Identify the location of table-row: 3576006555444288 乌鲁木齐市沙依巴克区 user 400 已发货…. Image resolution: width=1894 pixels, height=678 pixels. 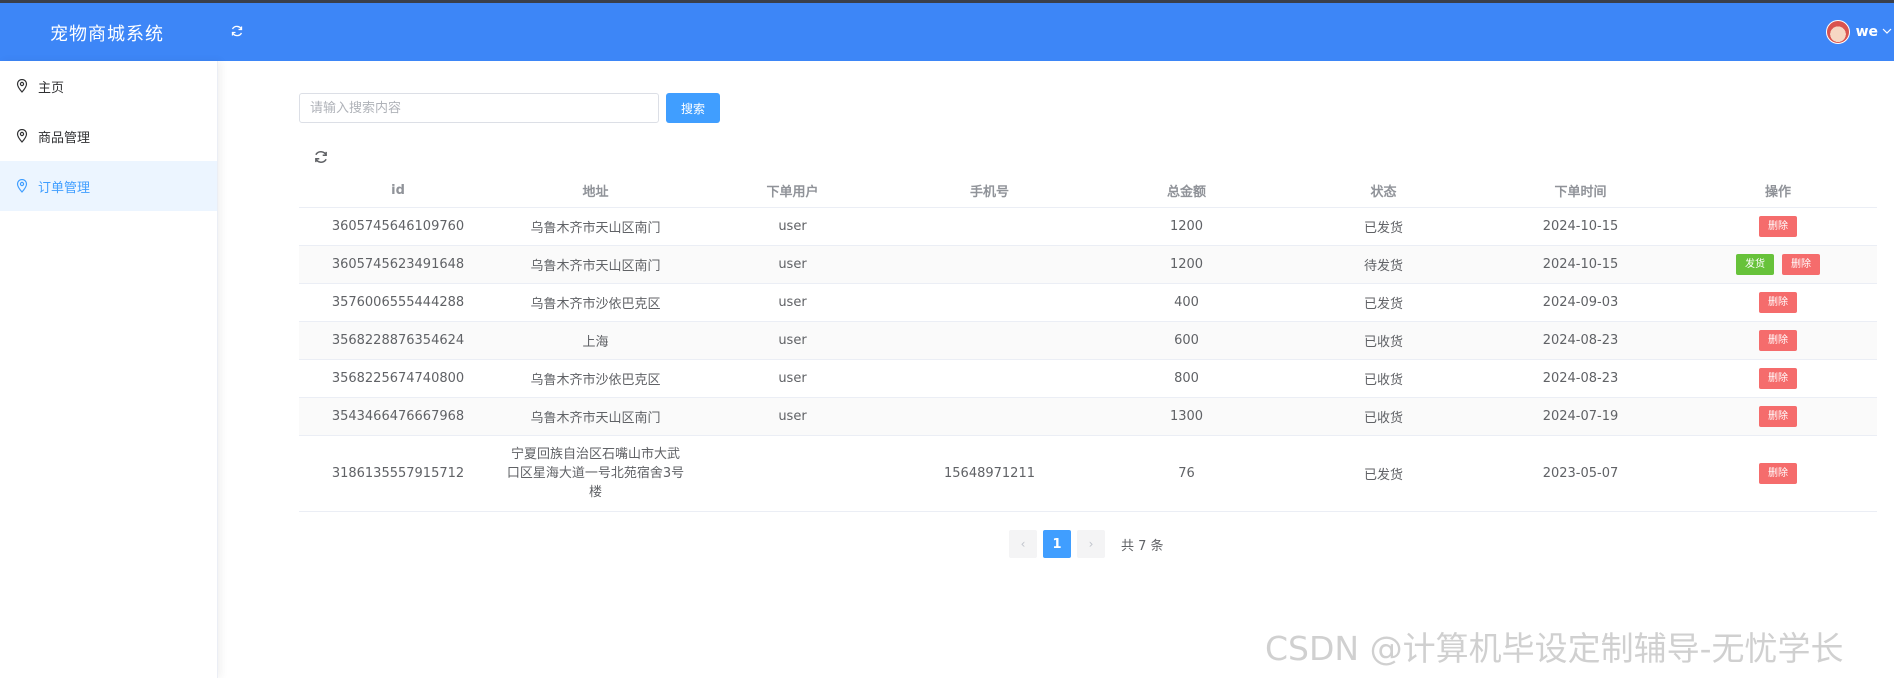
(1088, 302).